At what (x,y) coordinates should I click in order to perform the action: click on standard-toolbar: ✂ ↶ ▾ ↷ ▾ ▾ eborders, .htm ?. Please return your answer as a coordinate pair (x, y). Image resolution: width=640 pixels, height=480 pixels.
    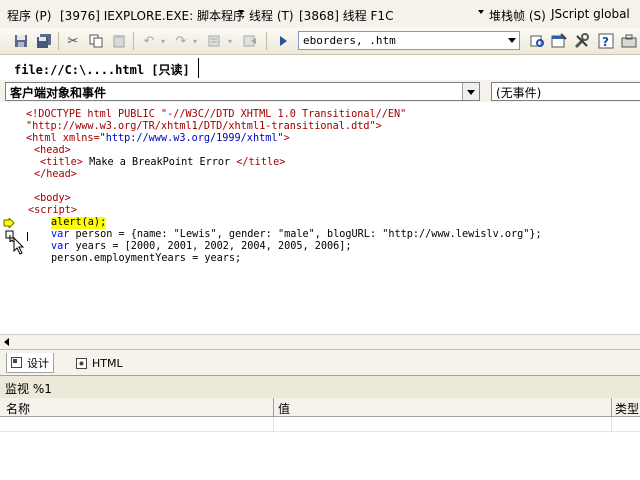
    Looking at the image, I should click on (320, 41).